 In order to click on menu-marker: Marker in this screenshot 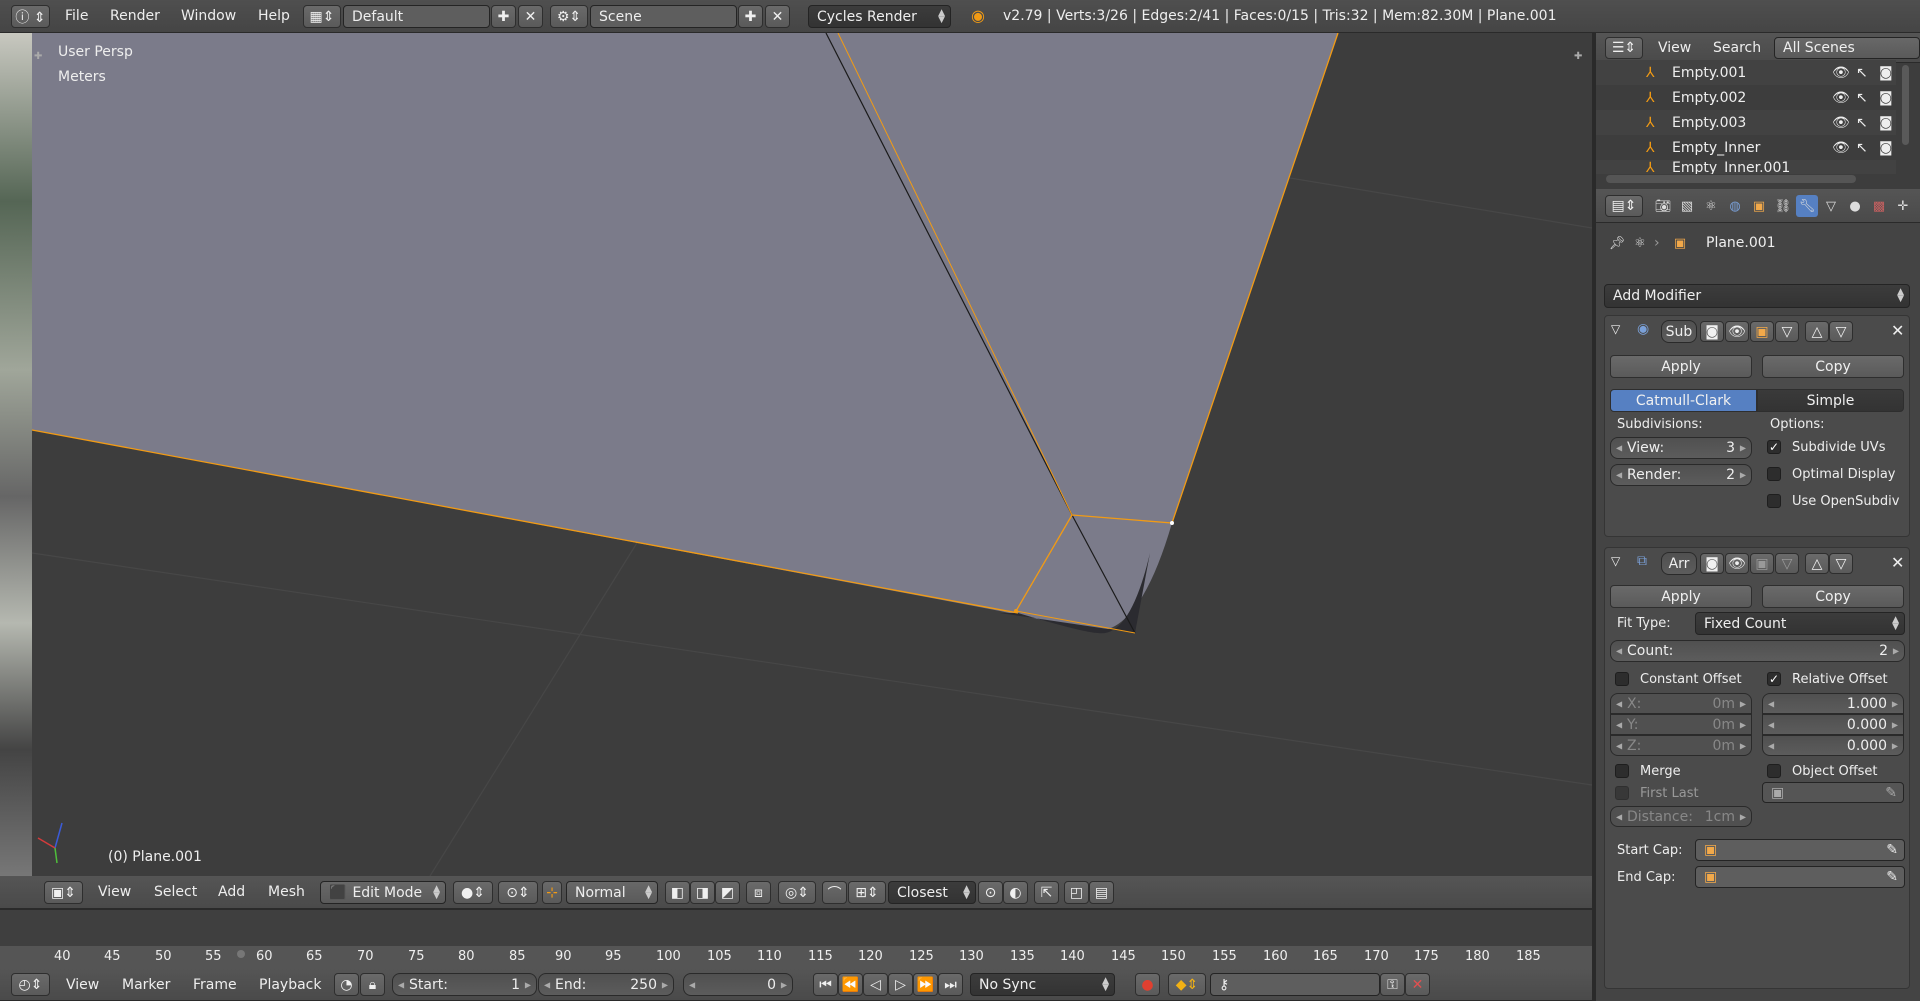, I will do `click(146, 985)`.